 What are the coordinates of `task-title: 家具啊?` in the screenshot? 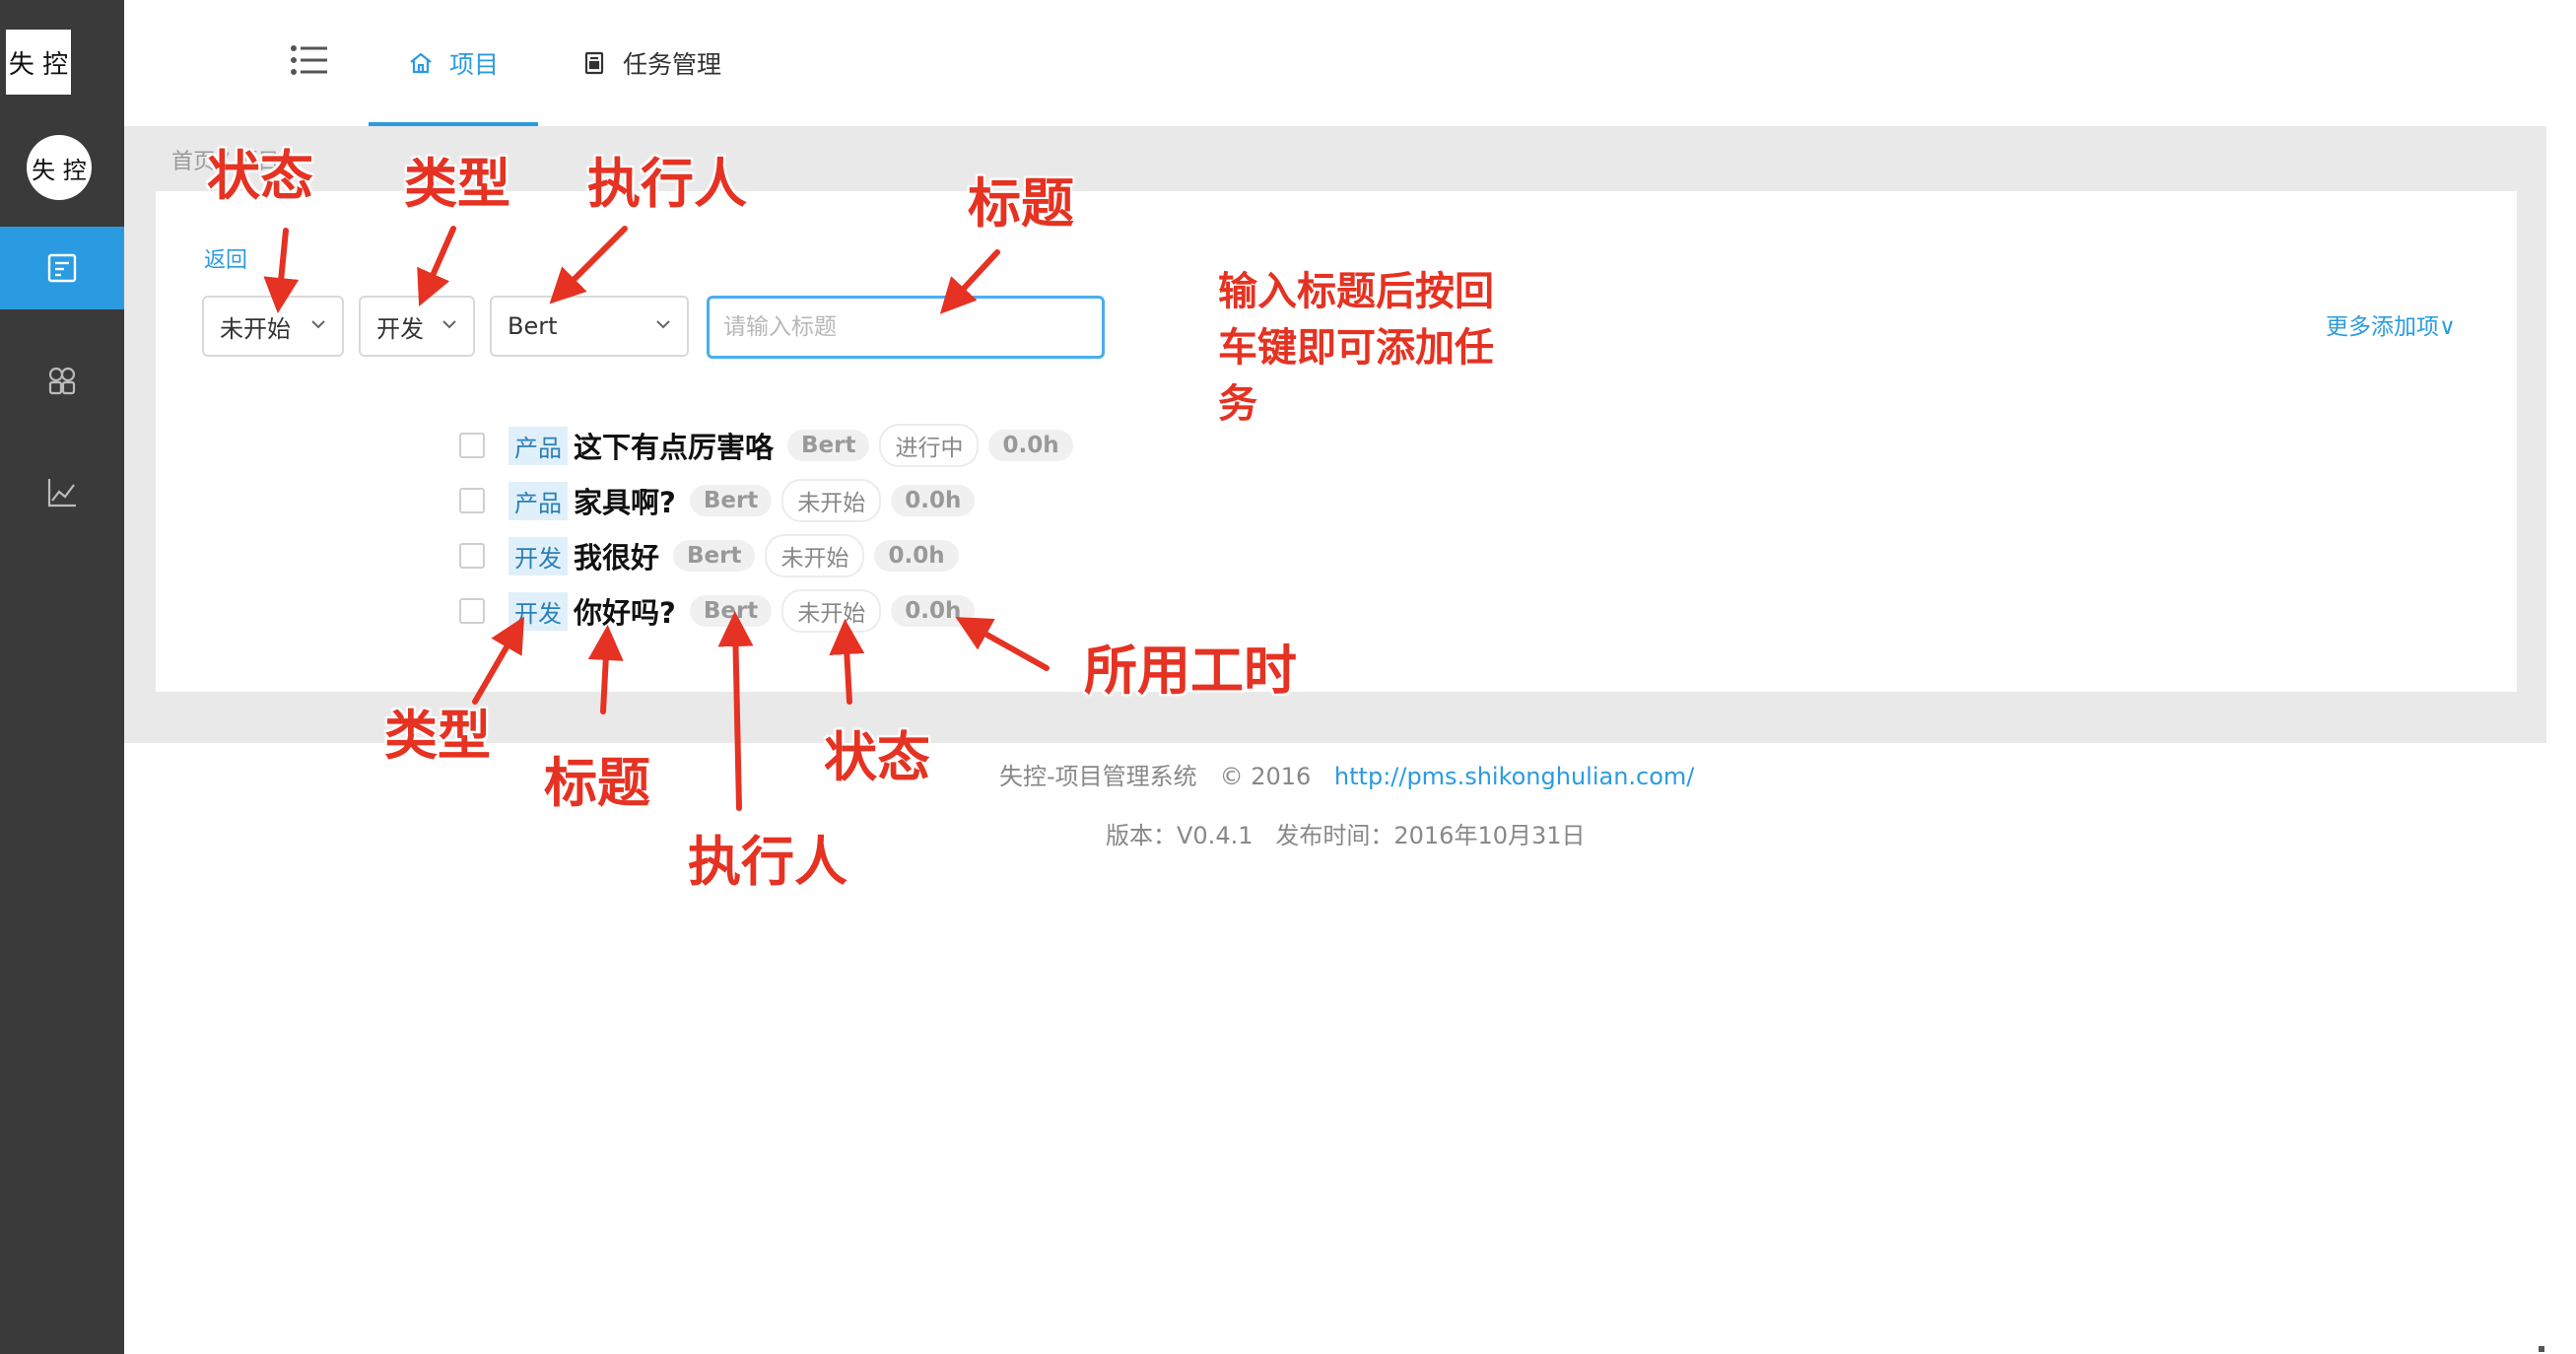 It's located at (625, 500).